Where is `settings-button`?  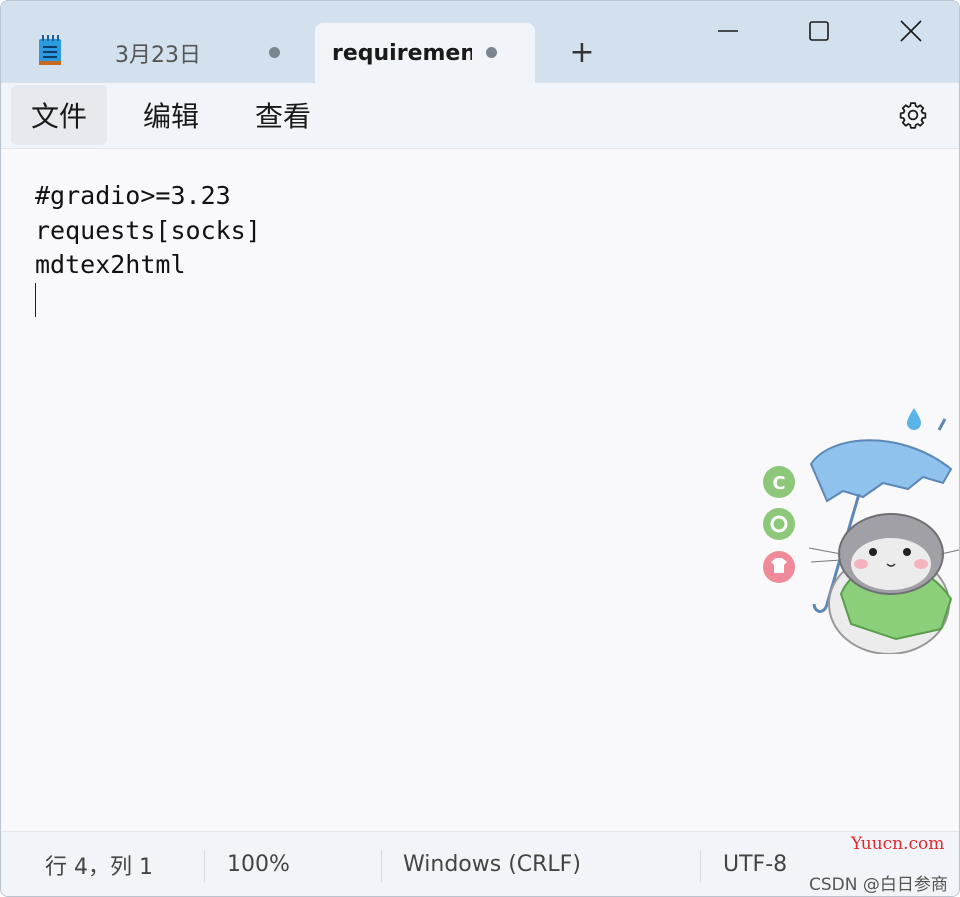
settings-button is located at coordinates (913, 115).